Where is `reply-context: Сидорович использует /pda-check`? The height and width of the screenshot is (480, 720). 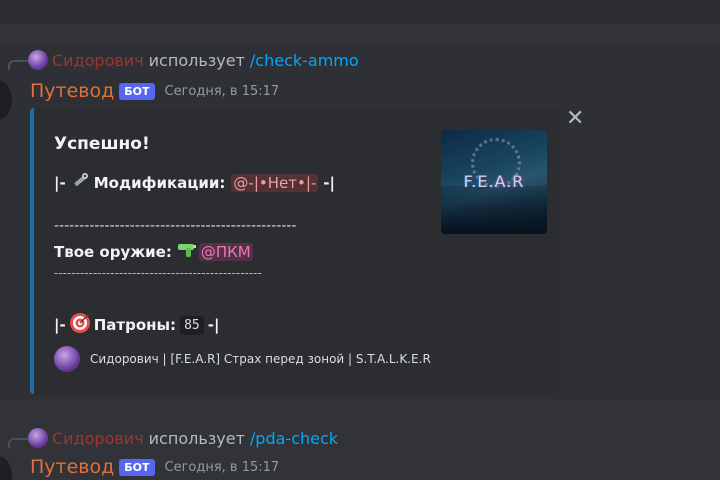
reply-context: Сидорович использует /pda-check is located at coordinates (173, 438).